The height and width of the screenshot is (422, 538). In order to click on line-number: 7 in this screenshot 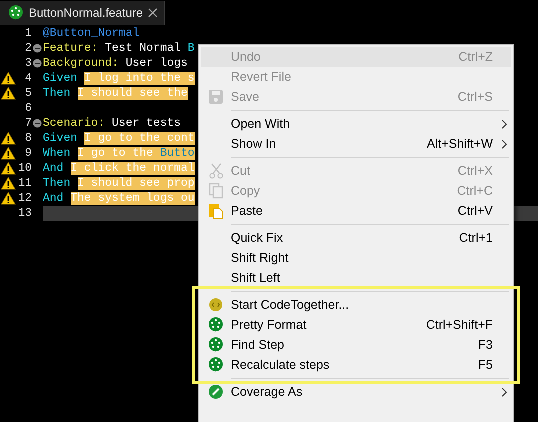, I will do `click(28, 123)`.